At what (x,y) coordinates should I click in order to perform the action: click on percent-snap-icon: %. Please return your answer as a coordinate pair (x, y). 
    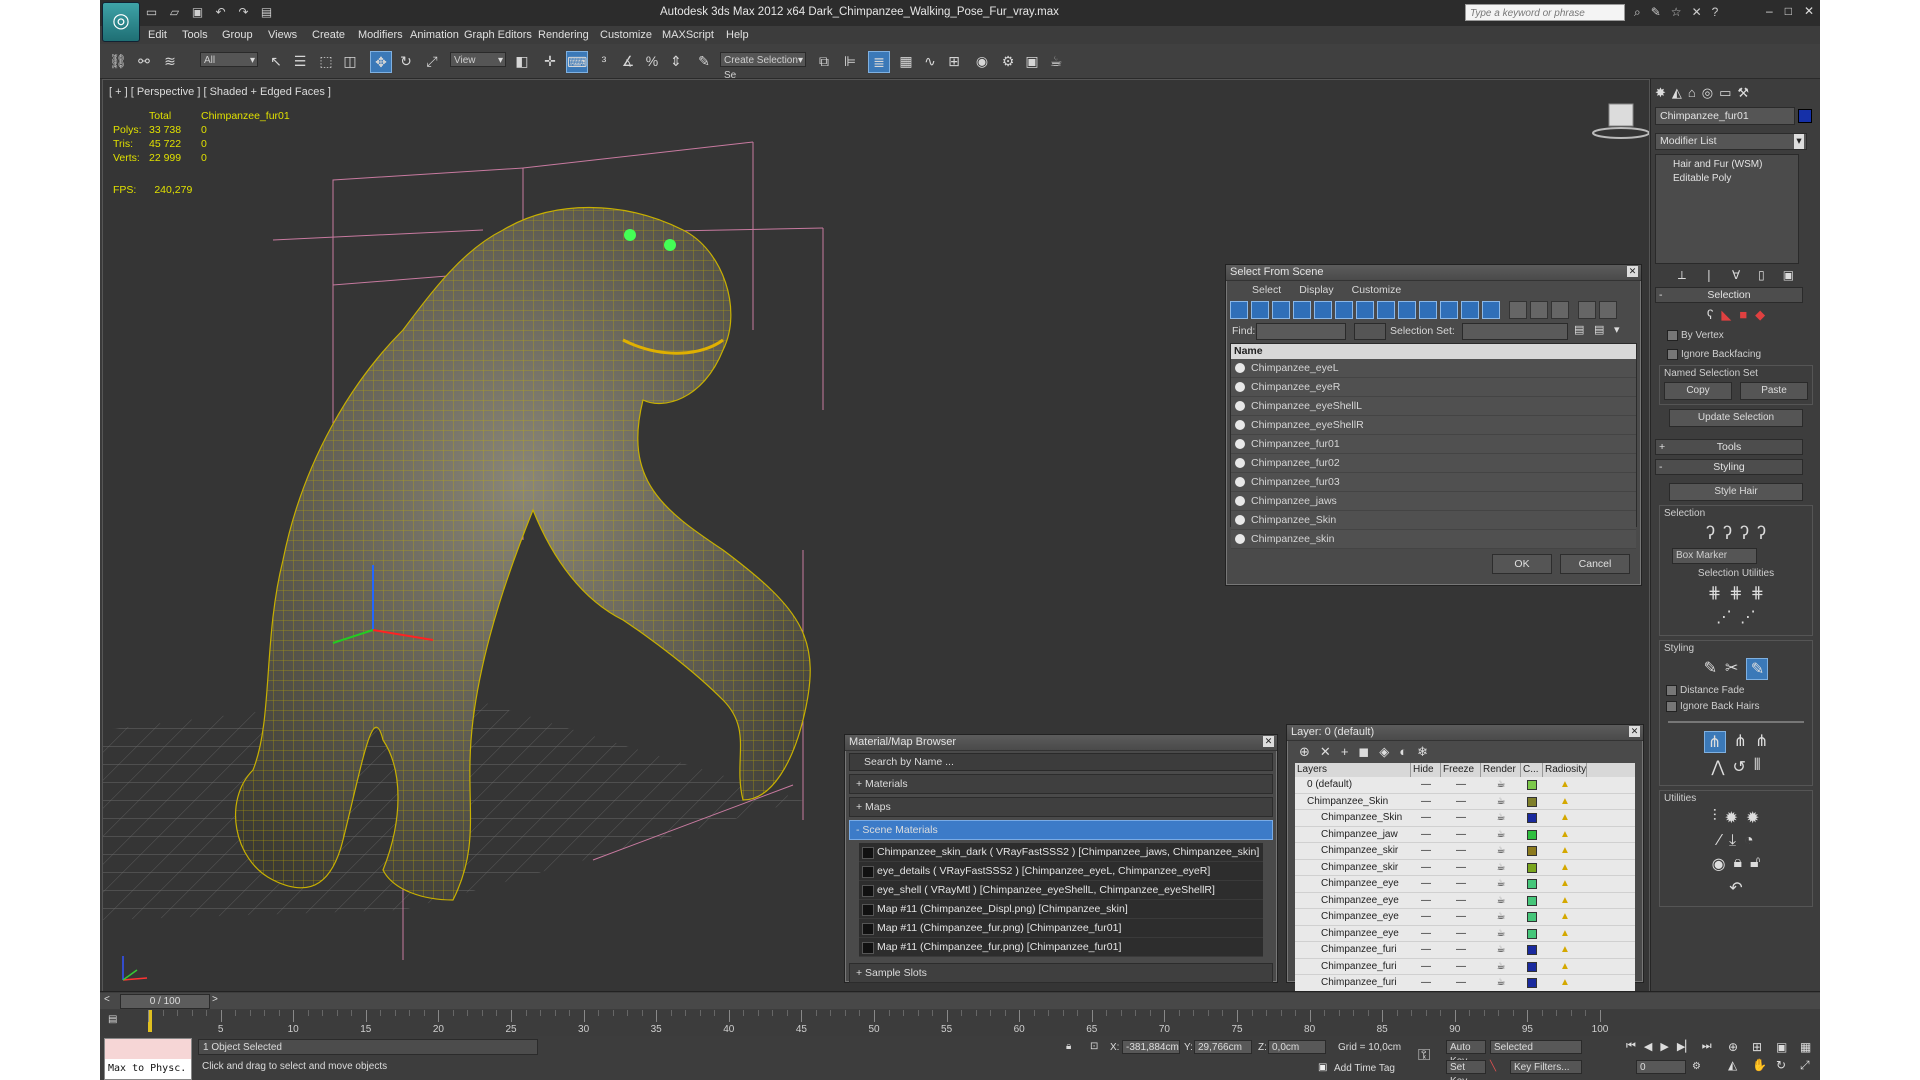
    Looking at the image, I should click on (652, 61).